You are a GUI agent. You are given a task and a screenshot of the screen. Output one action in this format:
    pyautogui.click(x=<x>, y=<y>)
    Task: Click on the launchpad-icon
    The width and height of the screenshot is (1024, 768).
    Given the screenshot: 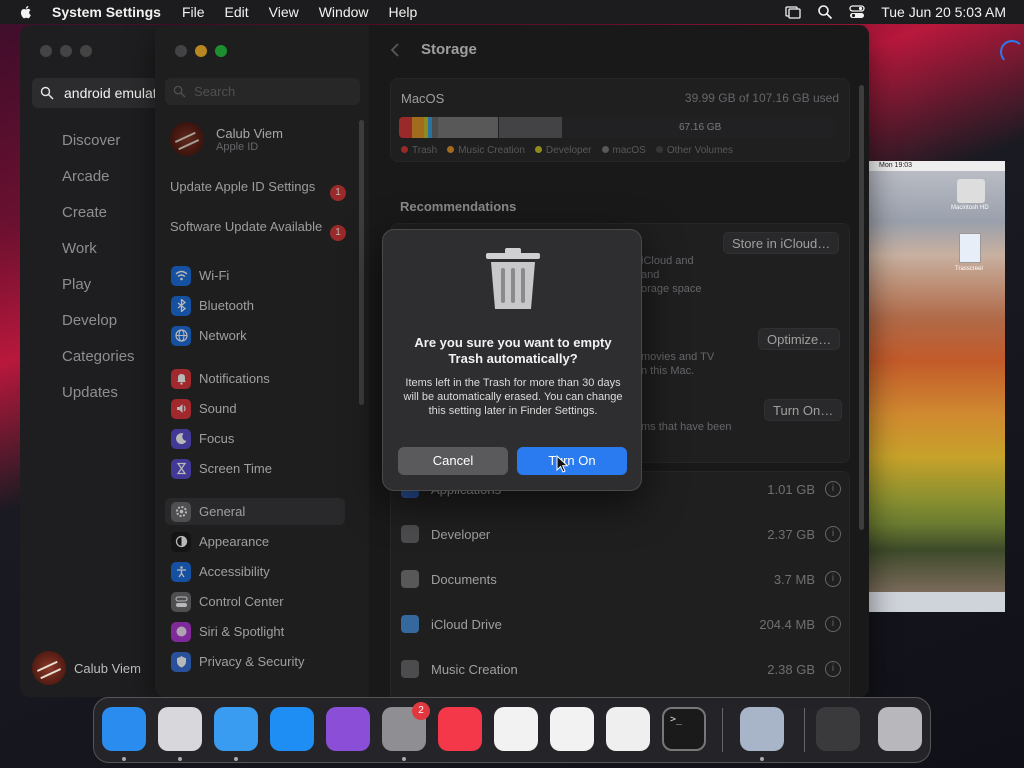 What is the action you would take?
    pyautogui.click(x=180, y=729)
    